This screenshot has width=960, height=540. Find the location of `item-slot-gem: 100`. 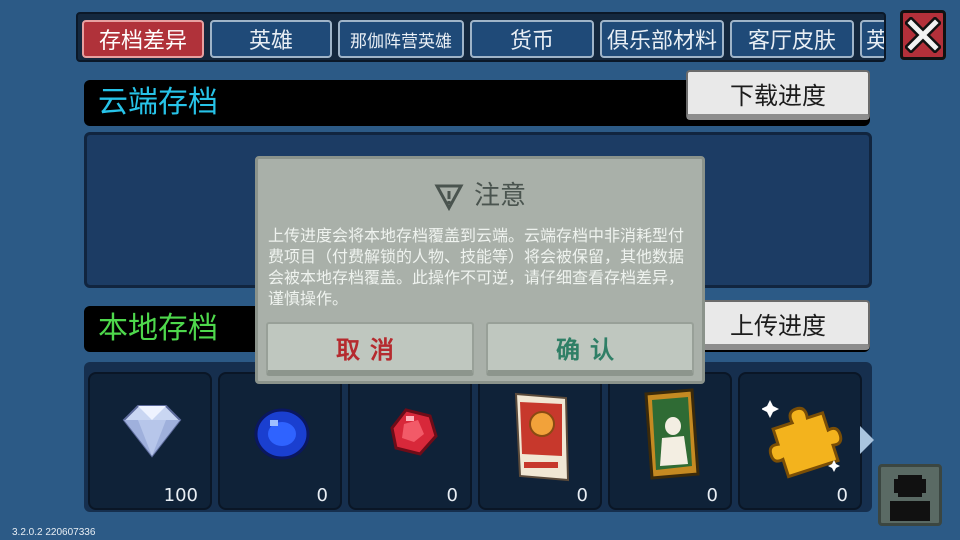

item-slot-gem: 100 is located at coordinates (150, 441).